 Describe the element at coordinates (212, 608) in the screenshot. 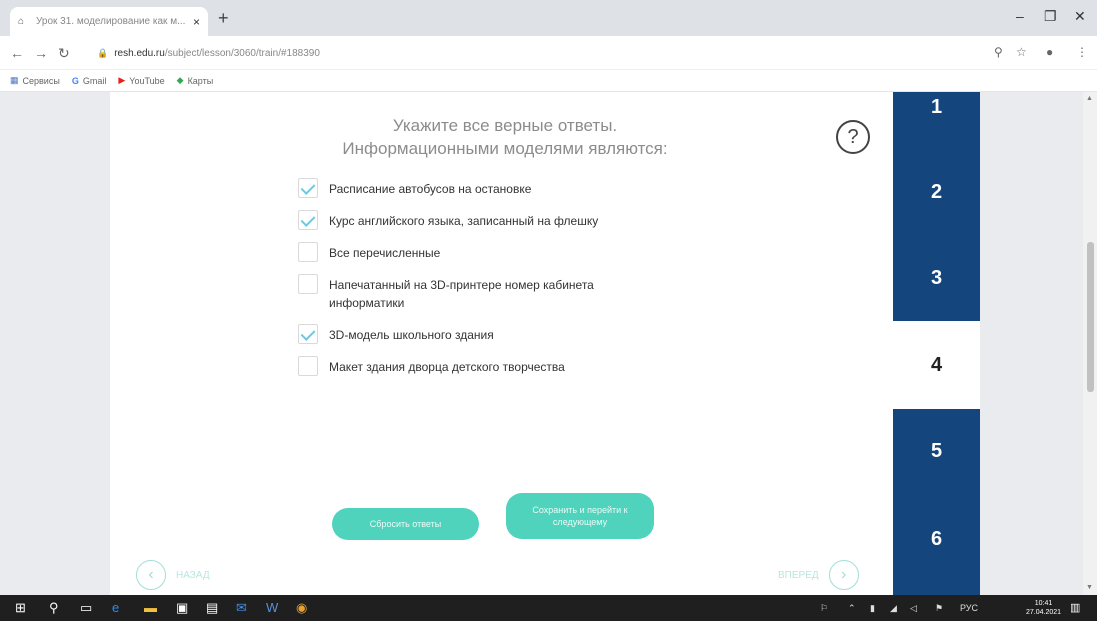

I see `app-icon: ▤` at that location.